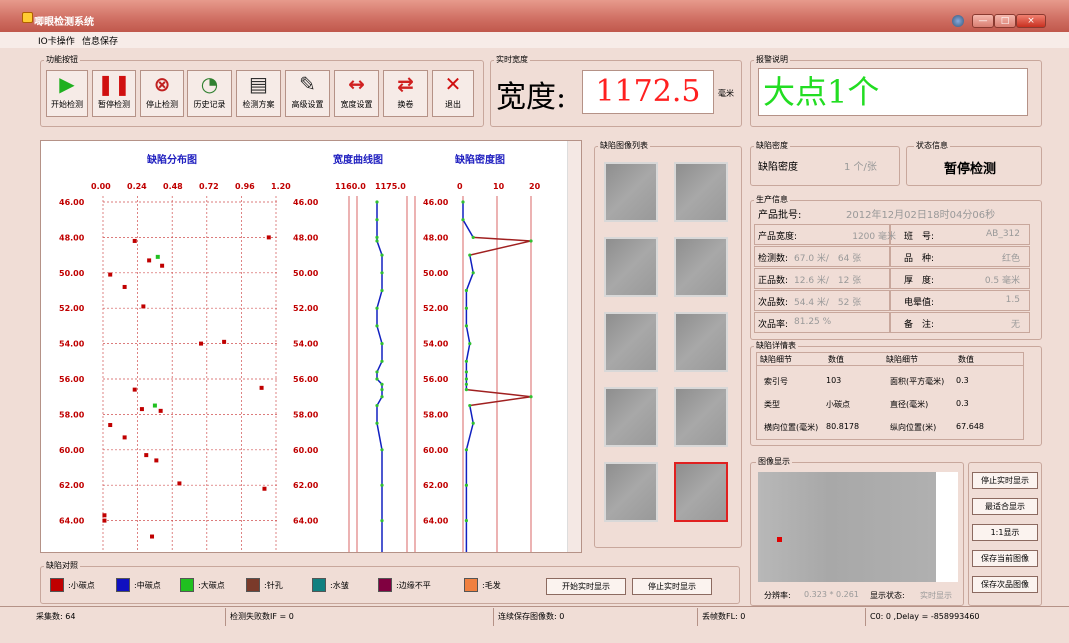 The height and width of the screenshot is (643, 1069). What do you see at coordinates (773, 281) in the screenshot?
I see `production-label: 正品数:` at bounding box center [773, 281].